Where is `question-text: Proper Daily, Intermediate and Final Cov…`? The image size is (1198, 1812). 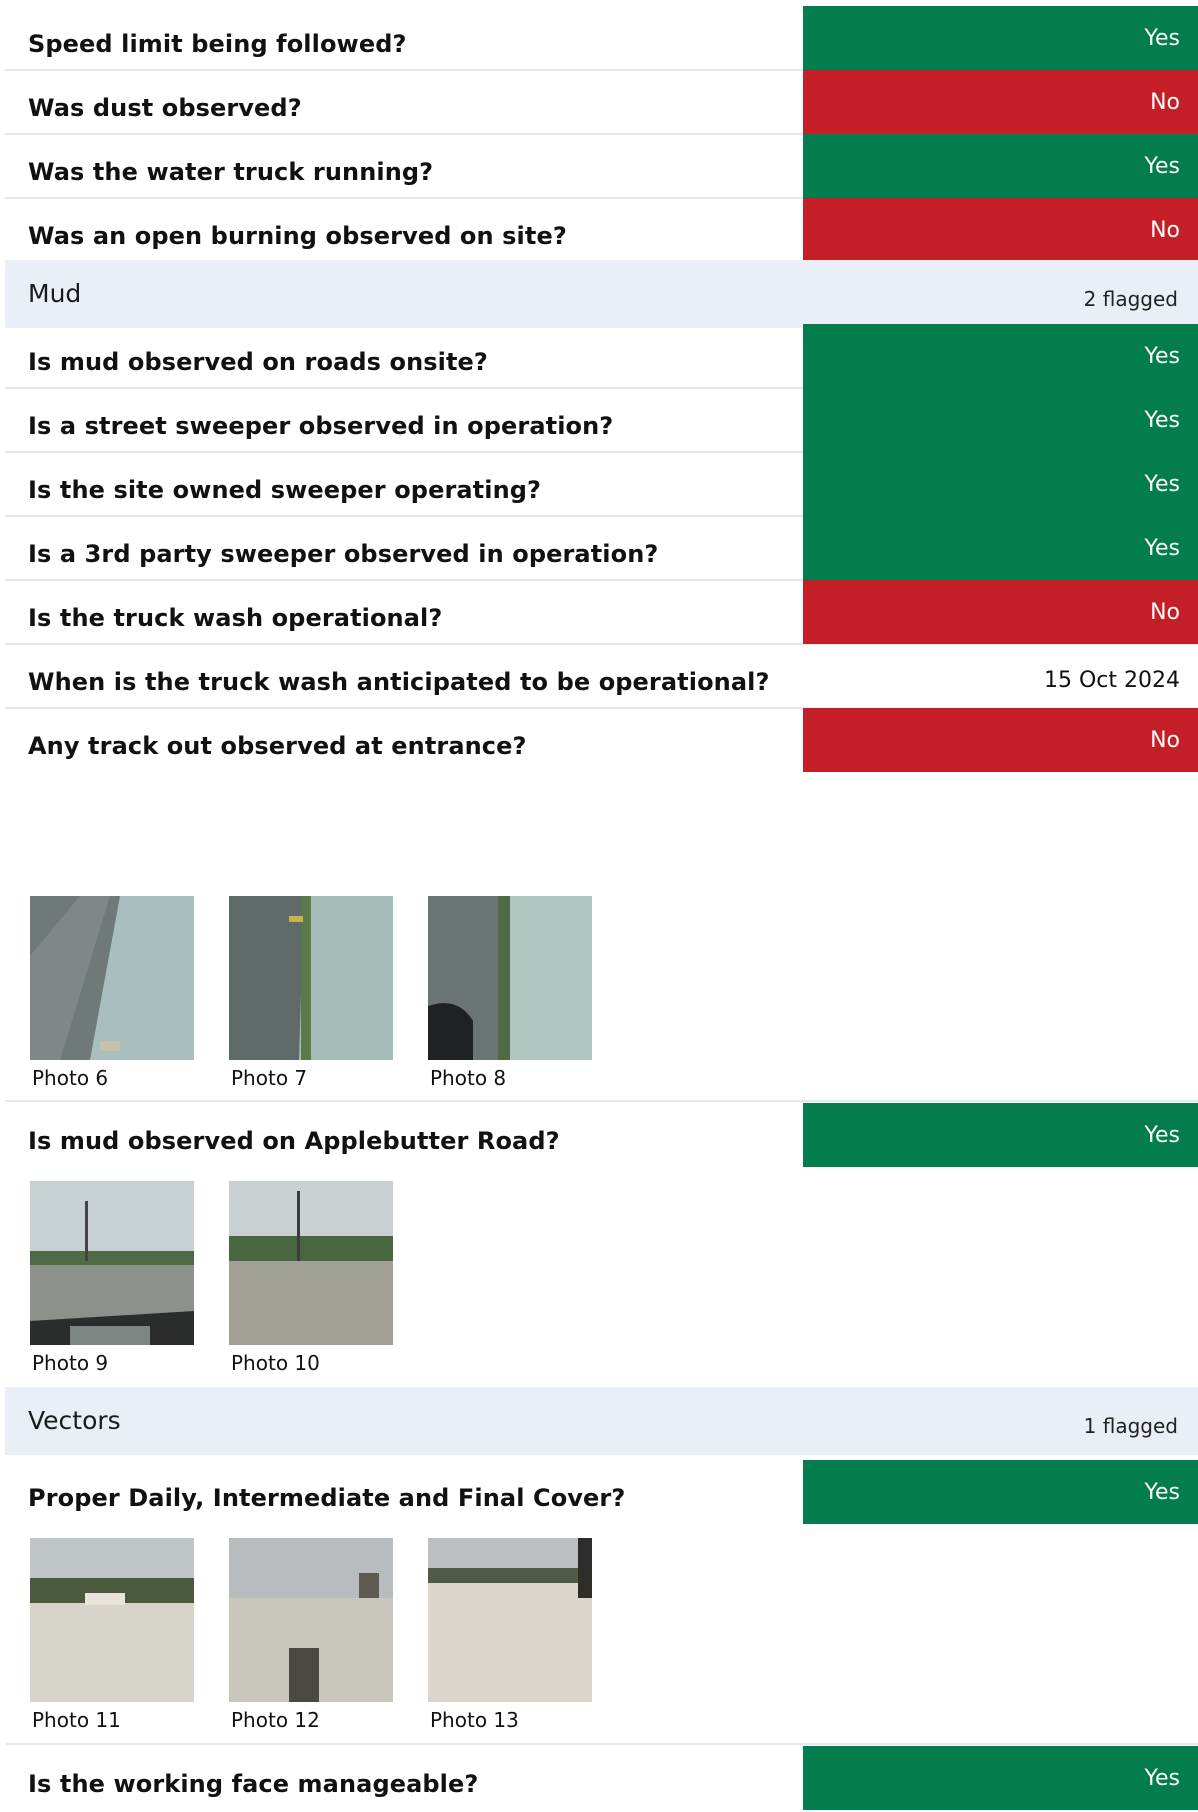 question-text: Proper Daily, Intermediate and Final Cov… is located at coordinates (327, 1498).